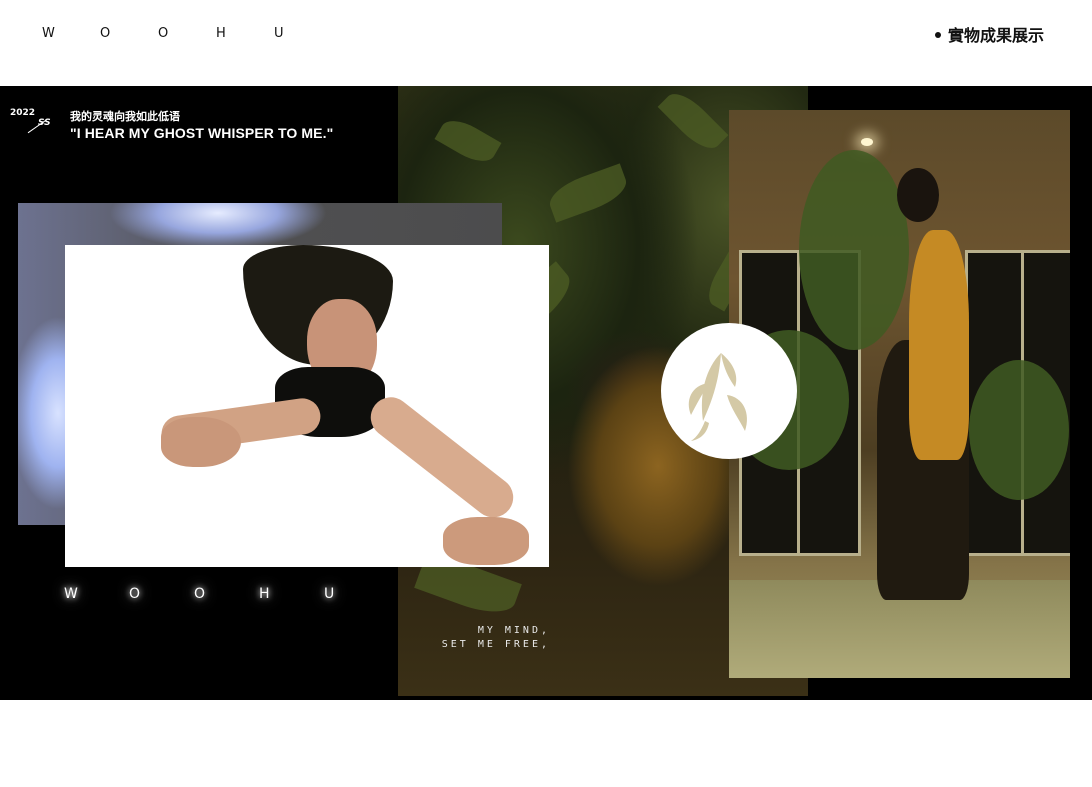 Image resolution: width=1092 pixels, height=787 pixels. What do you see at coordinates (34, 122) in the screenshot?
I see `year-season-mark: 2022 SS` at bounding box center [34, 122].